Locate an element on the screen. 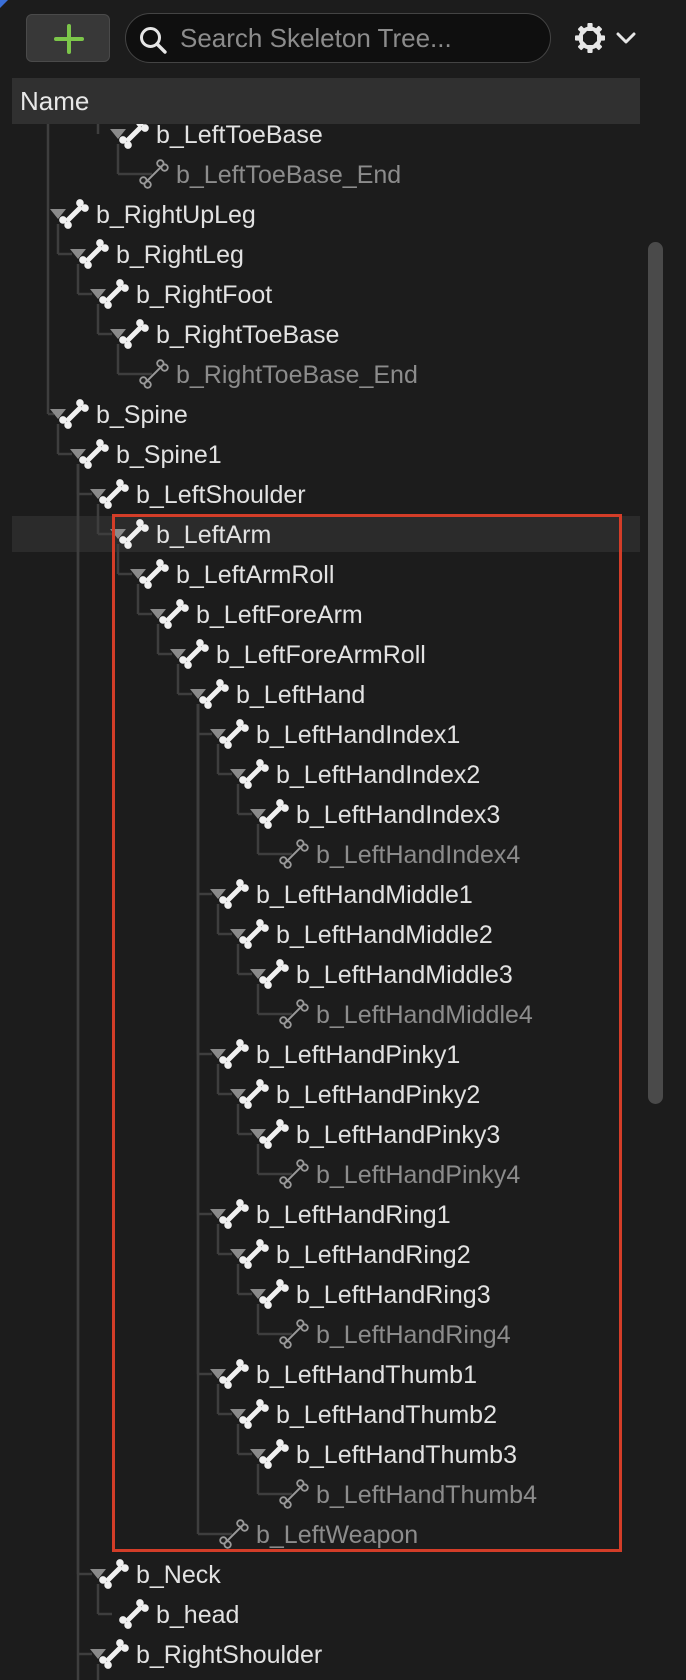 The image size is (686, 1680). tree-row: b_LeftHandRing3 is located at coordinates (370, 1294).